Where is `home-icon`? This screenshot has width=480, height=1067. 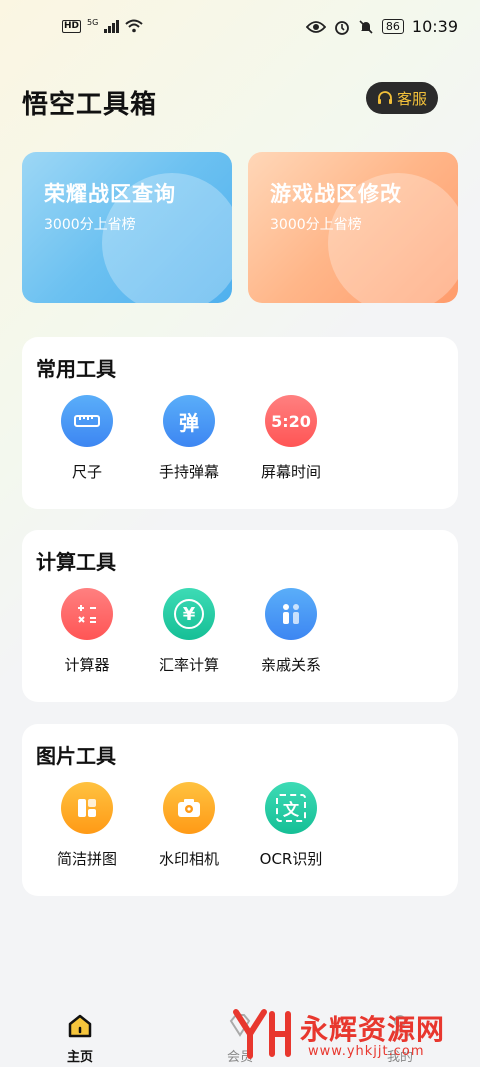
home-icon is located at coordinates (80, 1026).